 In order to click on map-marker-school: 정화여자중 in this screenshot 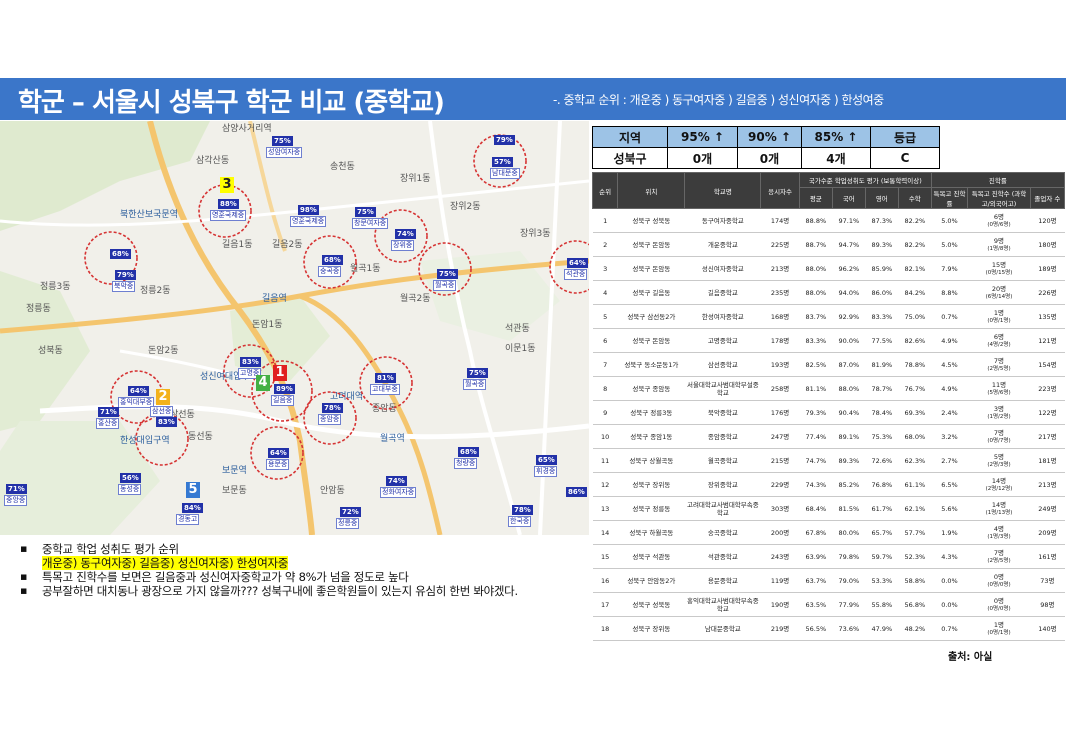, I will do `click(398, 492)`.